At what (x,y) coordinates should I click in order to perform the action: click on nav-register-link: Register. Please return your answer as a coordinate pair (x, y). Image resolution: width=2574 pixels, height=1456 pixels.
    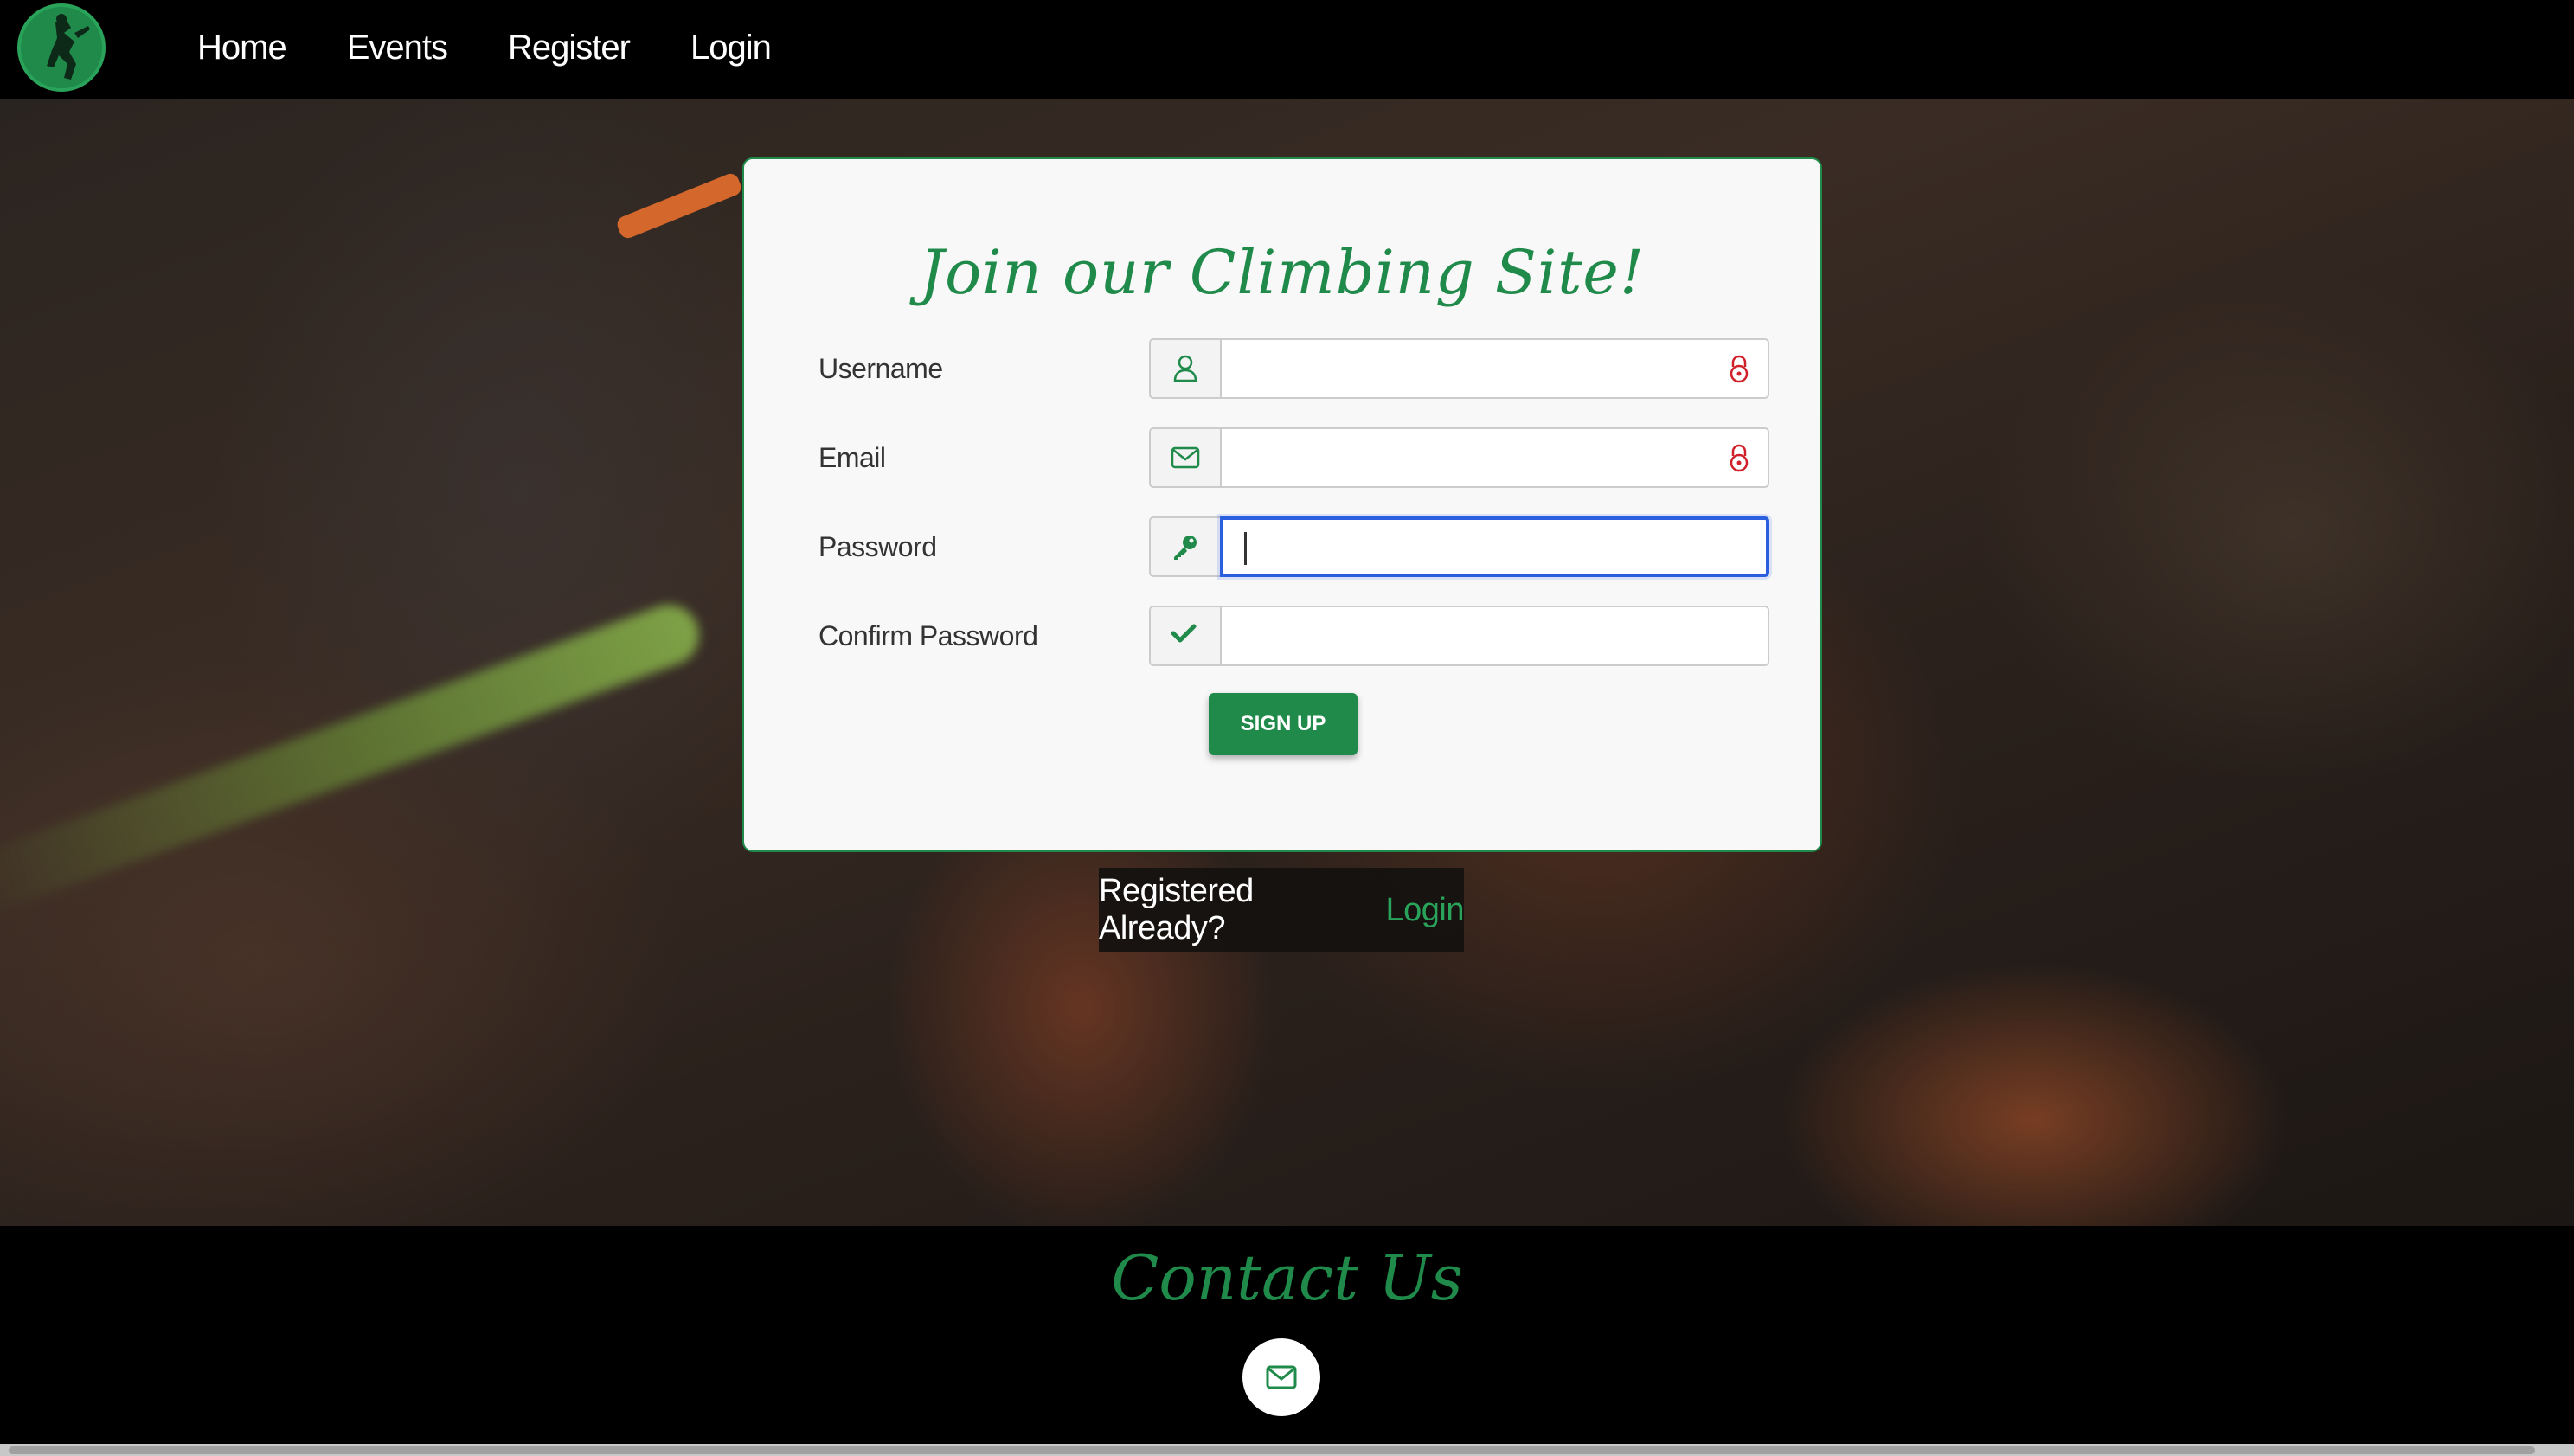
    Looking at the image, I should click on (569, 48).